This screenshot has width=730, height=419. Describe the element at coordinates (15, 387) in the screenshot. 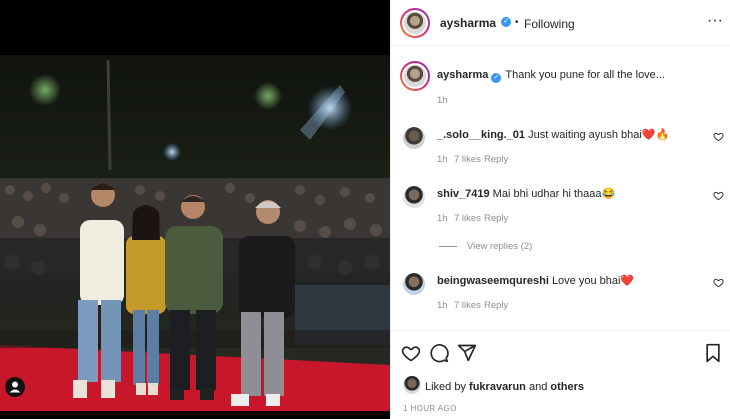

I see `tag-people-icon` at that location.